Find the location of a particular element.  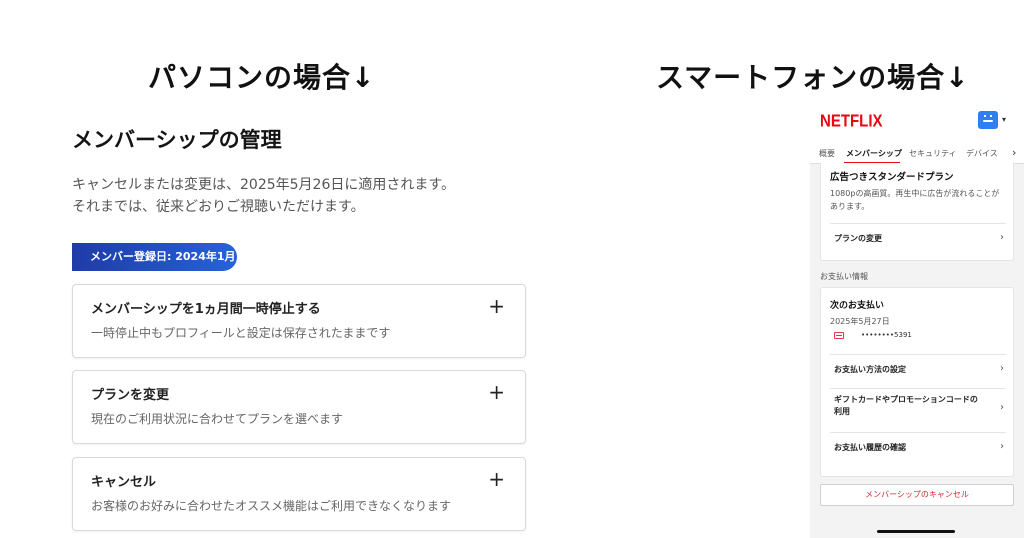

plan-name: 広告つきスタンダードプラン is located at coordinates (892, 177).